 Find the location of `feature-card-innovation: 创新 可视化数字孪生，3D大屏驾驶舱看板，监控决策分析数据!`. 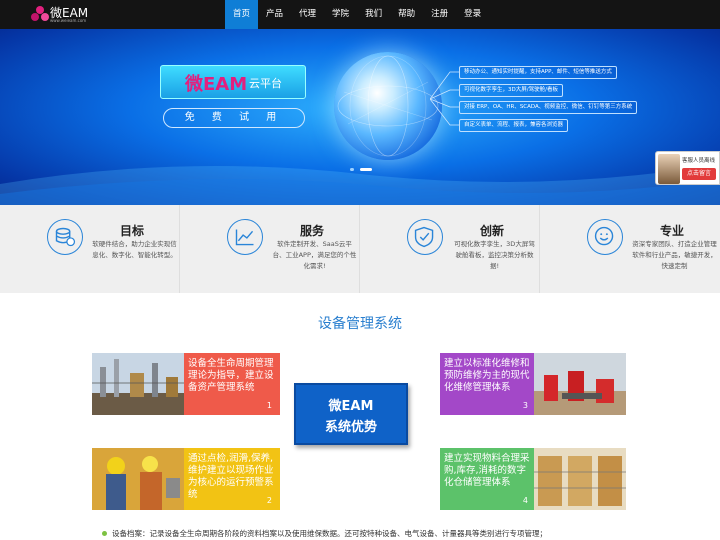

feature-card-innovation: 创新 可视化数字孪生，3D大屏驾驶舱看板，监控决策分析数据! is located at coordinates (450, 249).